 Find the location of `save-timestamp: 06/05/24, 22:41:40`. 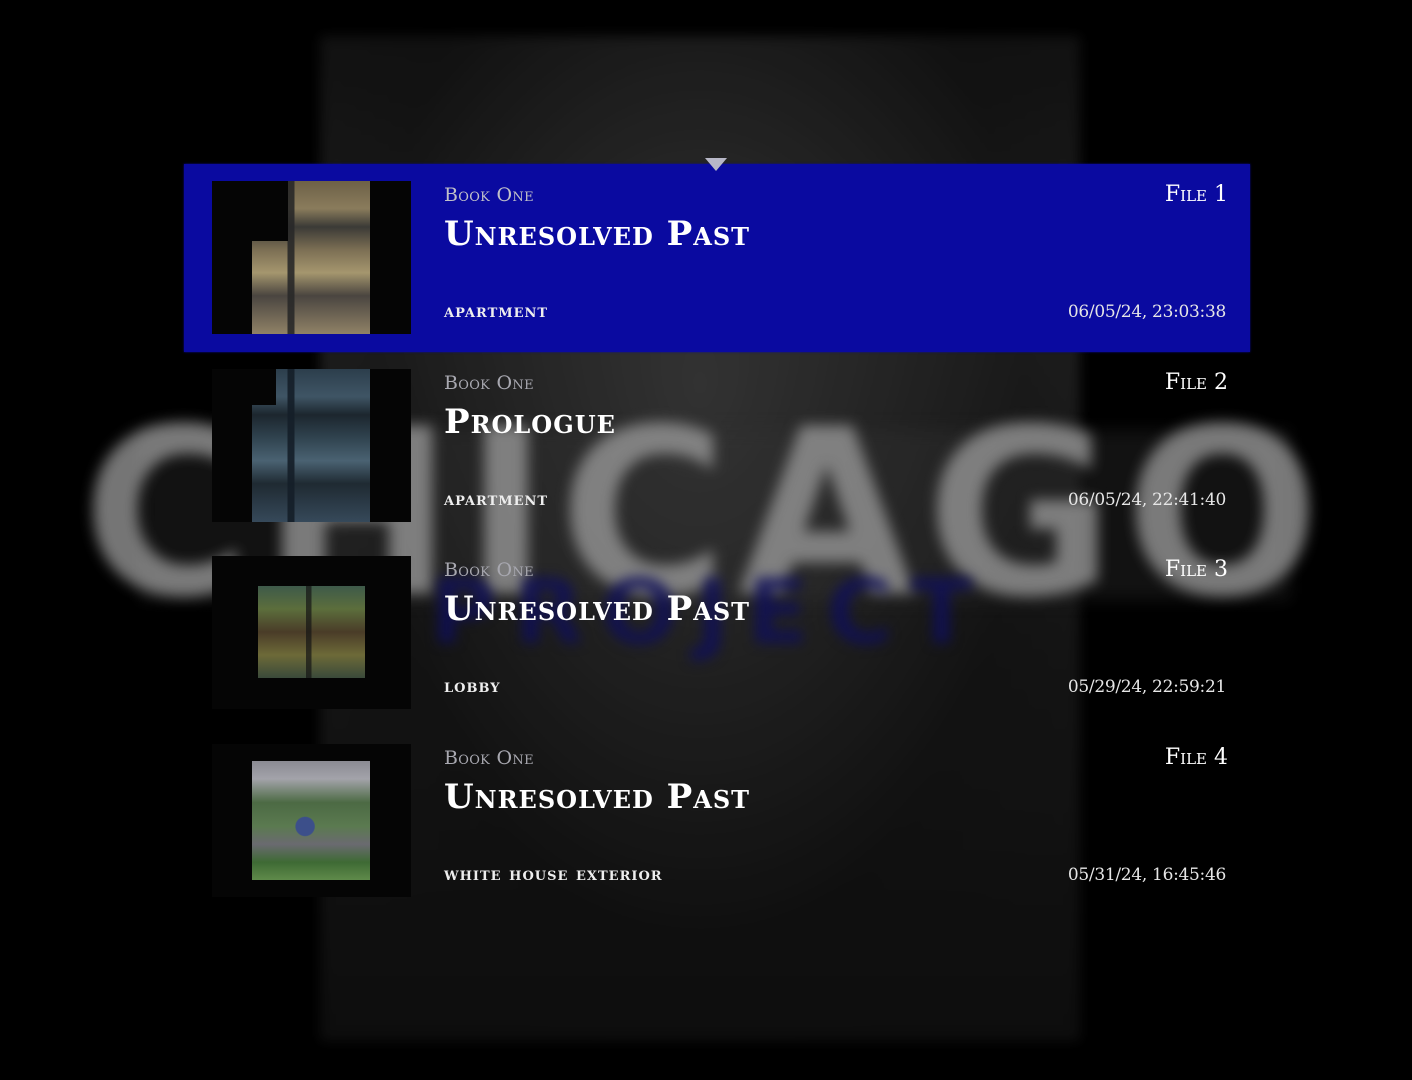

save-timestamp: 06/05/24, 22:41:40 is located at coordinates (1146, 499).